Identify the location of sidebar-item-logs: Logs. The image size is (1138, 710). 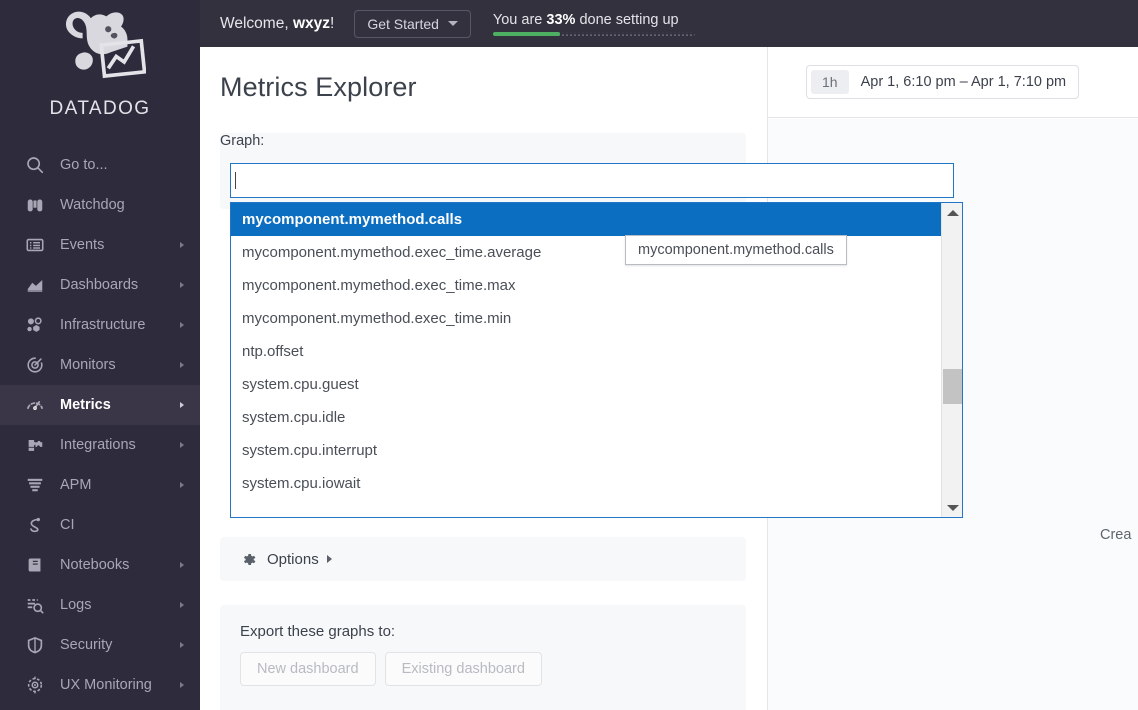
(100, 605).